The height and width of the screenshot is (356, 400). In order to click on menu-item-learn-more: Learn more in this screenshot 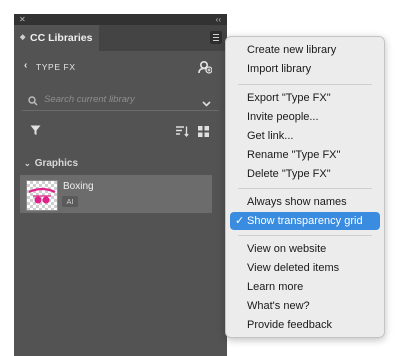, I will do `click(305, 287)`.